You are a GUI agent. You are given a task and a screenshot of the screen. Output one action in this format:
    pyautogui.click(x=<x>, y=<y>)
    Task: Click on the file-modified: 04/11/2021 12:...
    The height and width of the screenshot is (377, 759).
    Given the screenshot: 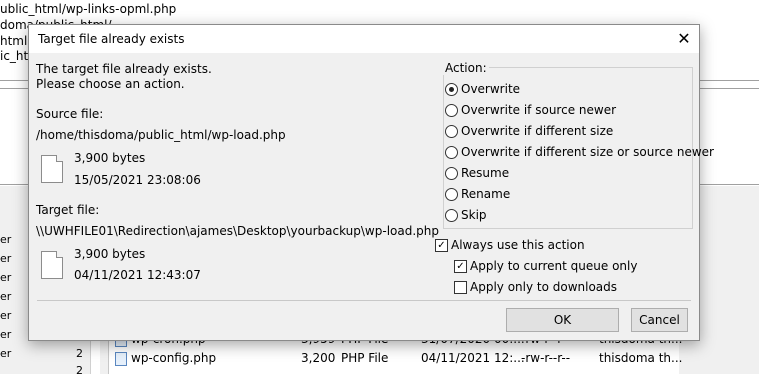 What is the action you would take?
    pyautogui.click(x=473, y=358)
    